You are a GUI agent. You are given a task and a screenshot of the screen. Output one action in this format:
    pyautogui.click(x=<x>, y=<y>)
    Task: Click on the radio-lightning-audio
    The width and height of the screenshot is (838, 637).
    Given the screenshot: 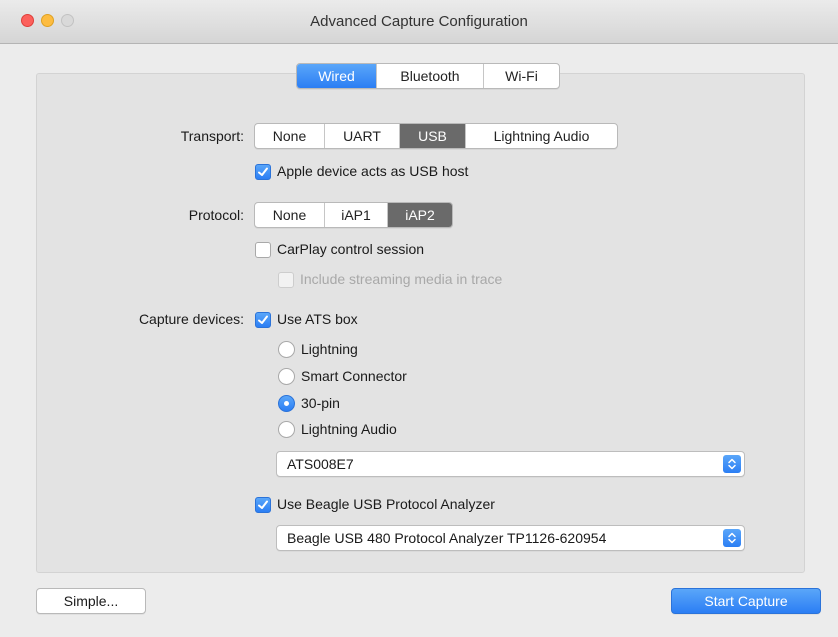 What is the action you would take?
    pyautogui.click(x=286, y=429)
    